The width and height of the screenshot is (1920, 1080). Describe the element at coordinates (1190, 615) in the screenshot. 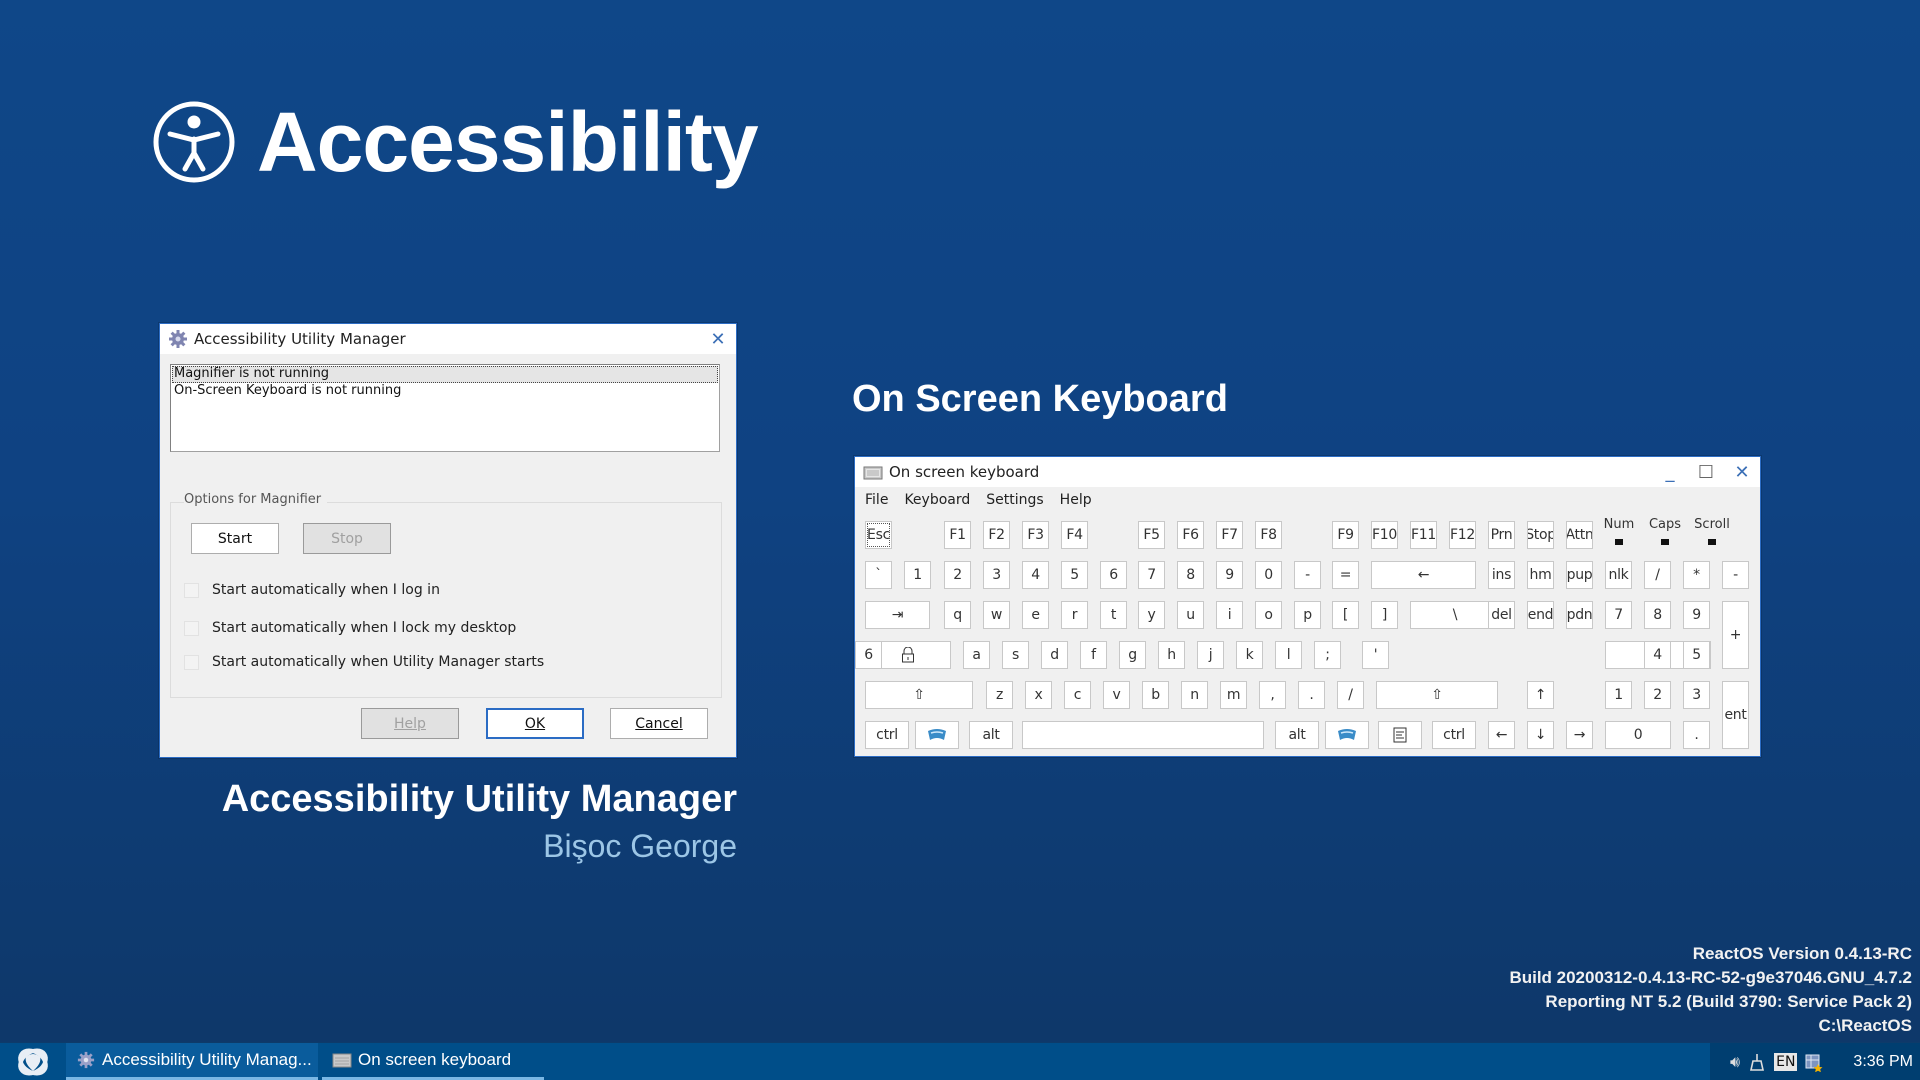

I see `key-u: u` at that location.